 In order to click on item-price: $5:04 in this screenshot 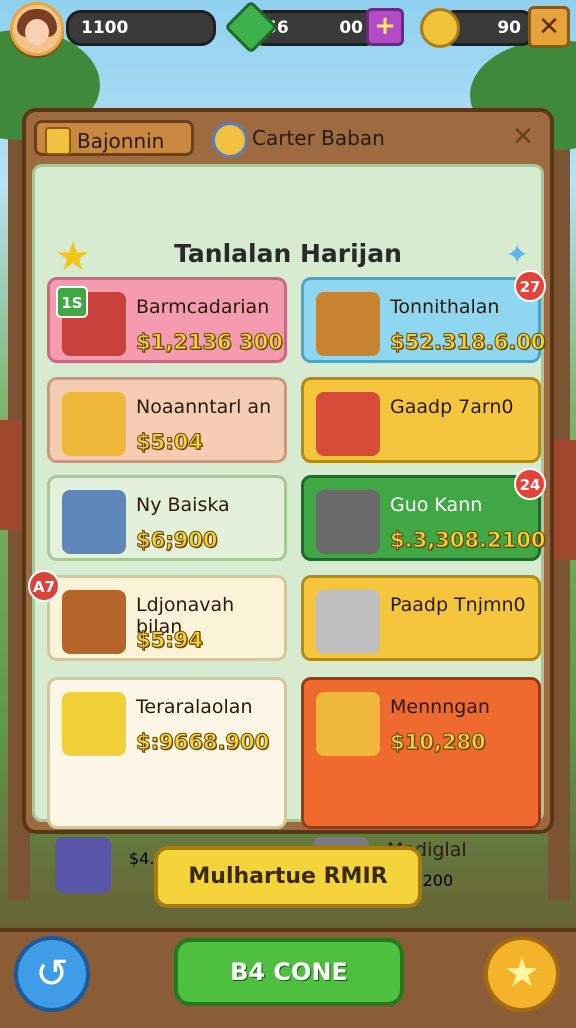, I will do `click(170, 442)`.